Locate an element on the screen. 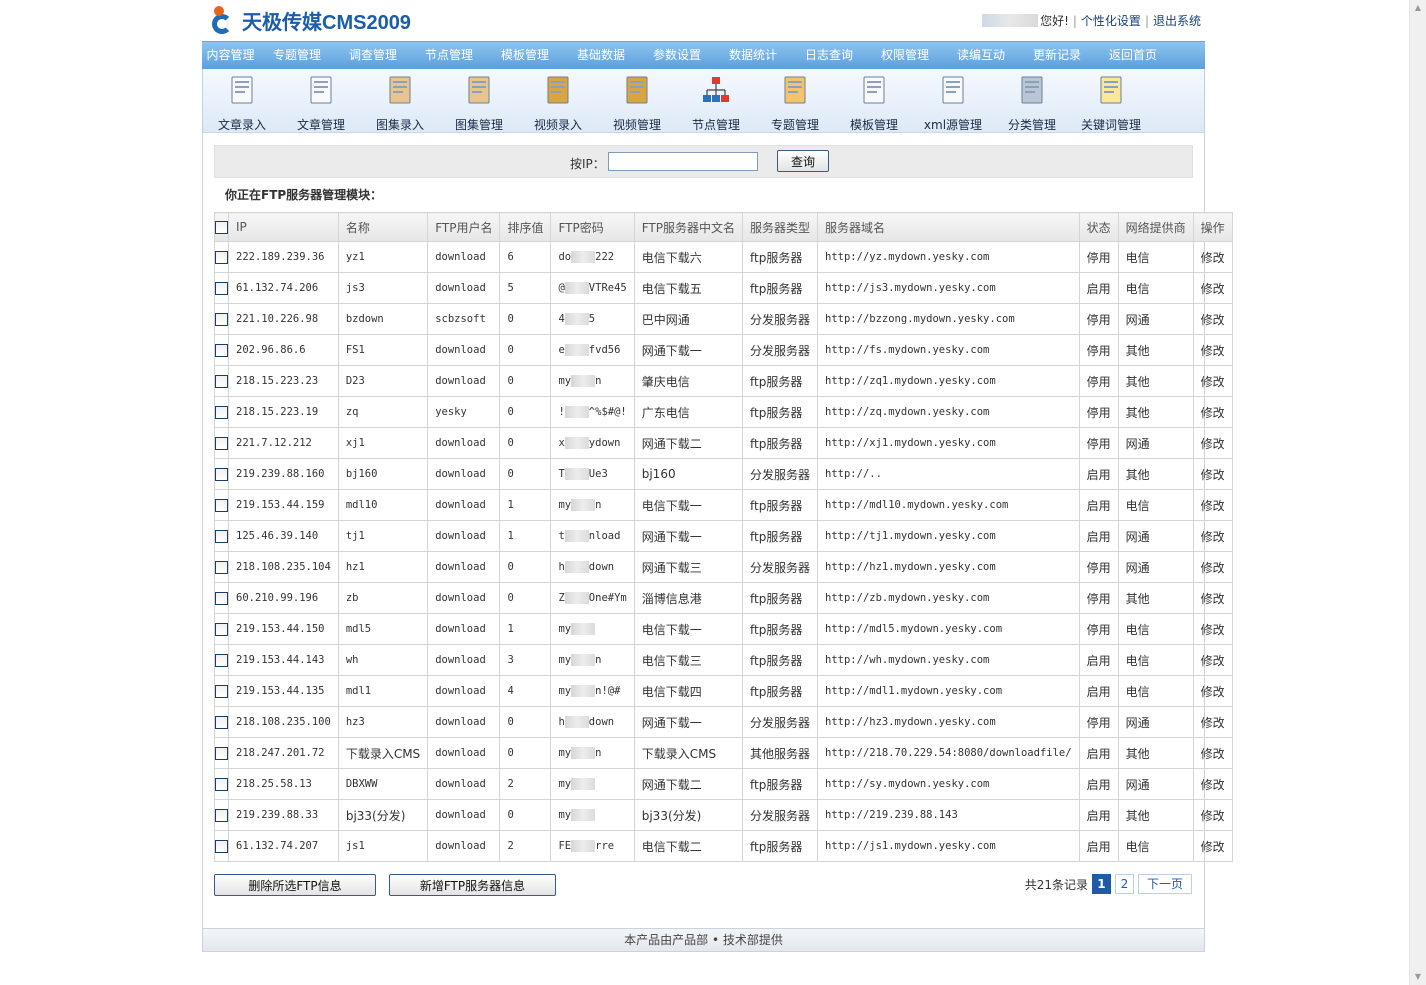  cell-domain: http://sy.mydown.yesky.com is located at coordinates (948, 784).